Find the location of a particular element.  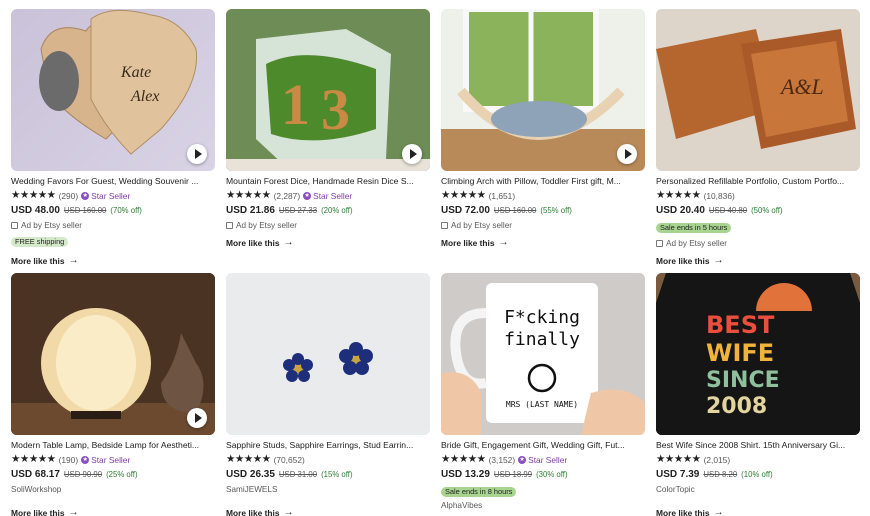

sapphire-earrings-icon is located at coordinates (328, 354).